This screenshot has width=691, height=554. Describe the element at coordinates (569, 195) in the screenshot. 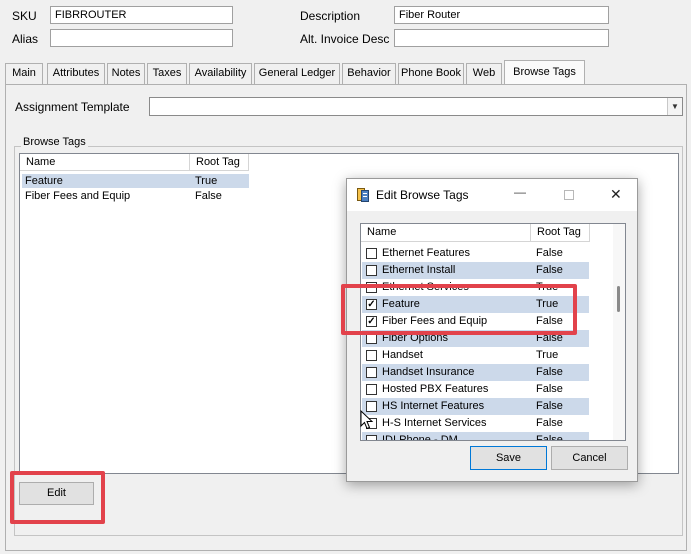

I see `maximize-icon` at that location.